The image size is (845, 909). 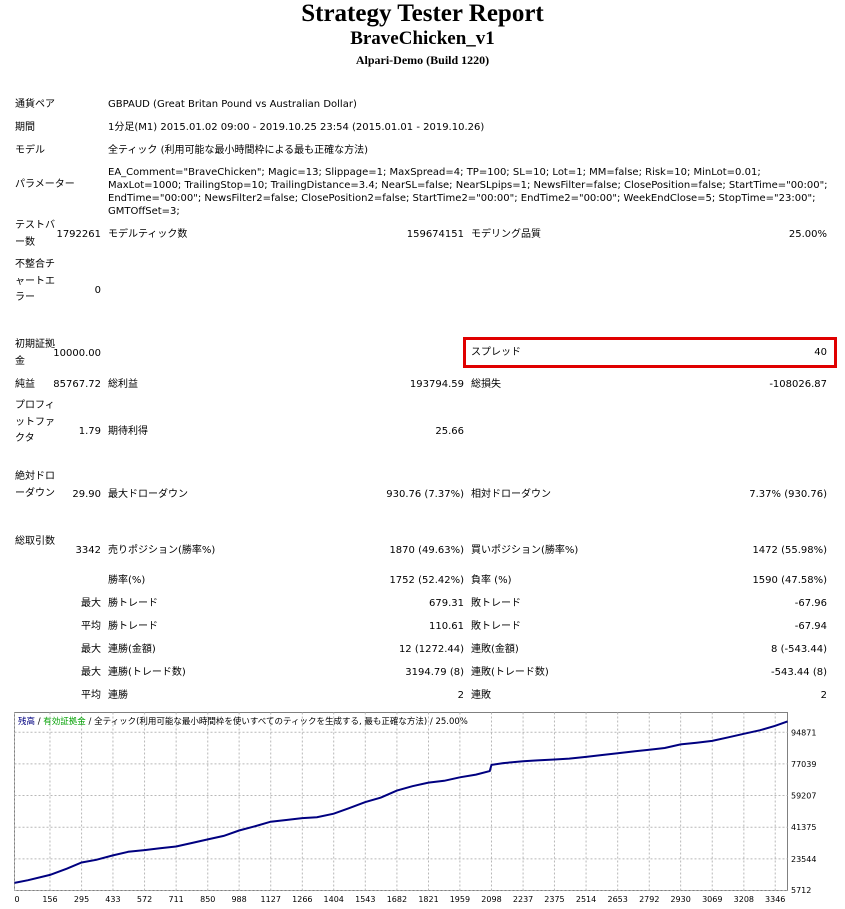 What do you see at coordinates (446, 626) in the screenshot?
I see `avg-win-value: 110.61` at bounding box center [446, 626].